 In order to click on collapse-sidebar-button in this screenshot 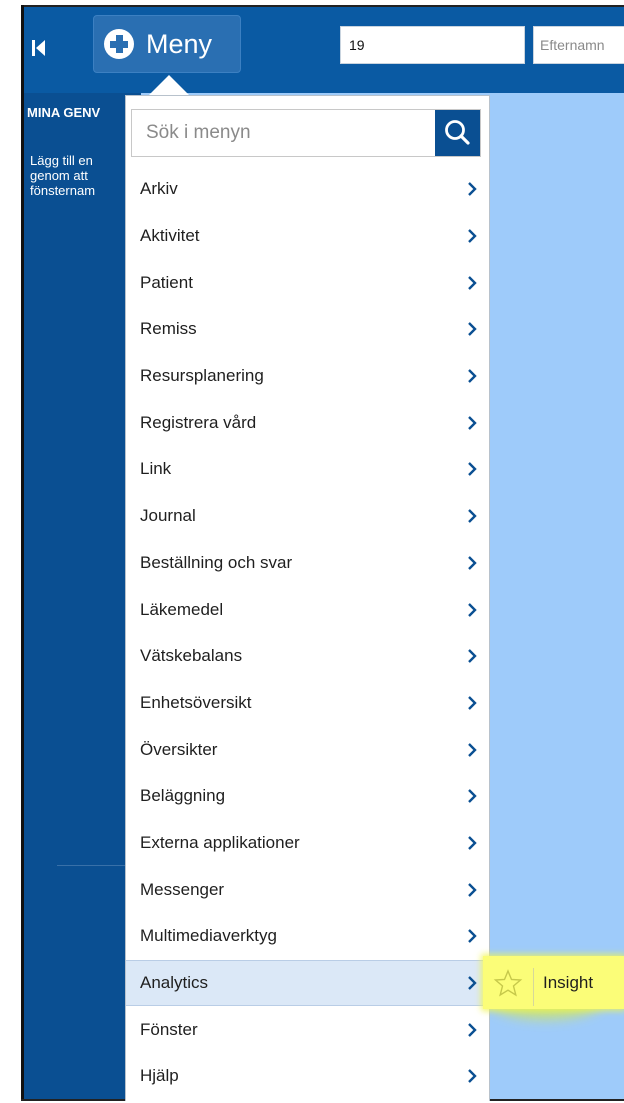, I will do `click(38, 48)`.